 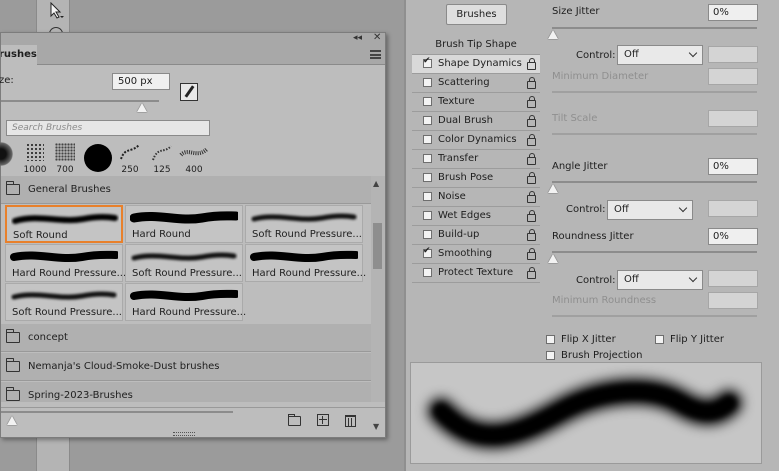 I want to click on brush-option-item: Smoothing, so click(x=476, y=254).